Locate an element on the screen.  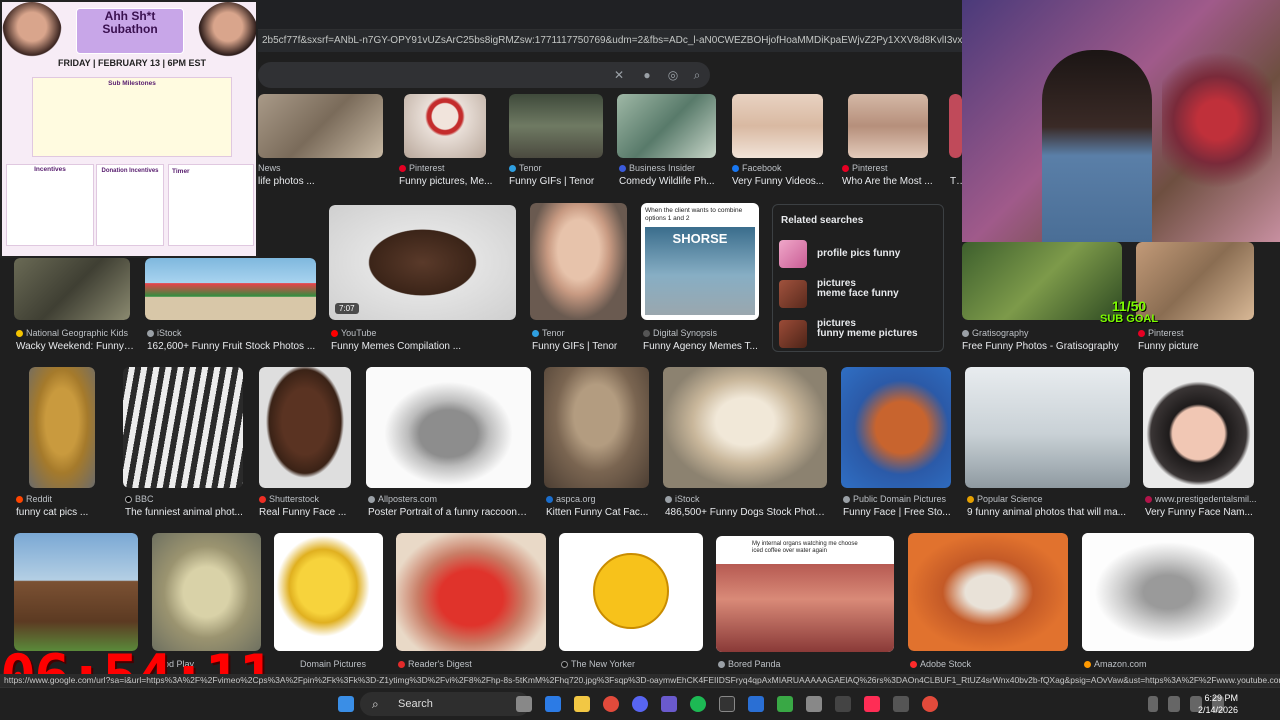
result-title: TC is located at coordinates (956, 181).